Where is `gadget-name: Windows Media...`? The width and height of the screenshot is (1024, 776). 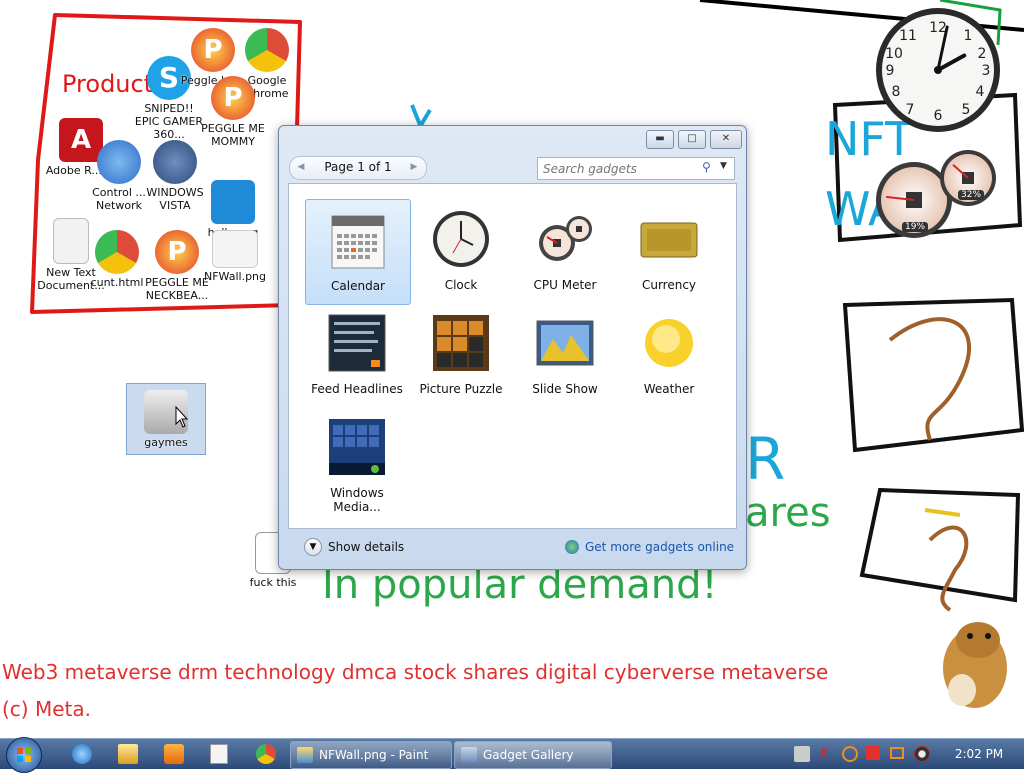
gadget-name: Windows Media... is located at coordinates (357, 500).